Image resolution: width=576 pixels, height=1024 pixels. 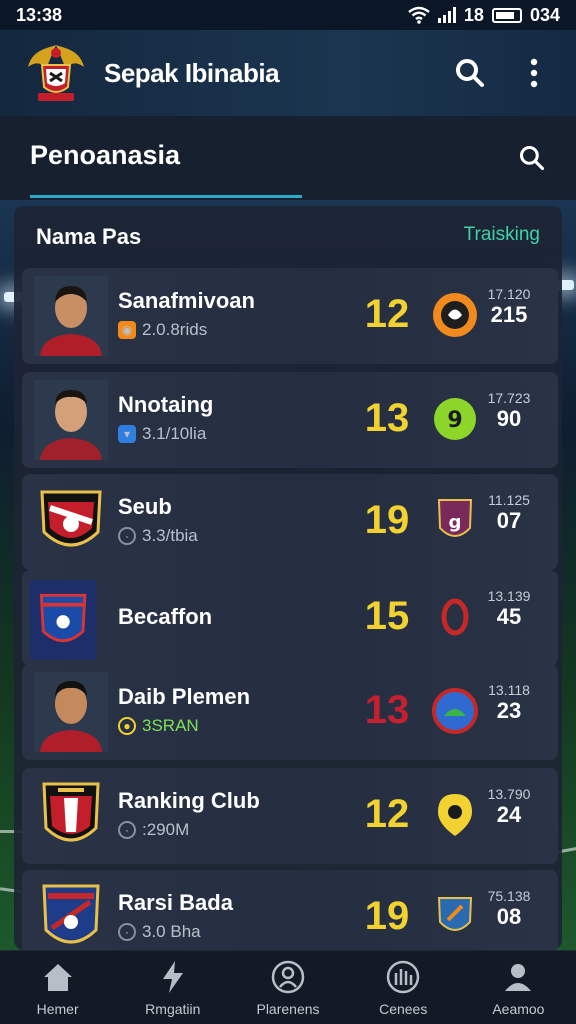 What do you see at coordinates (127, 434) in the screenshot?
I see `shield-icon: ▾` at bounding box center [127, 434].